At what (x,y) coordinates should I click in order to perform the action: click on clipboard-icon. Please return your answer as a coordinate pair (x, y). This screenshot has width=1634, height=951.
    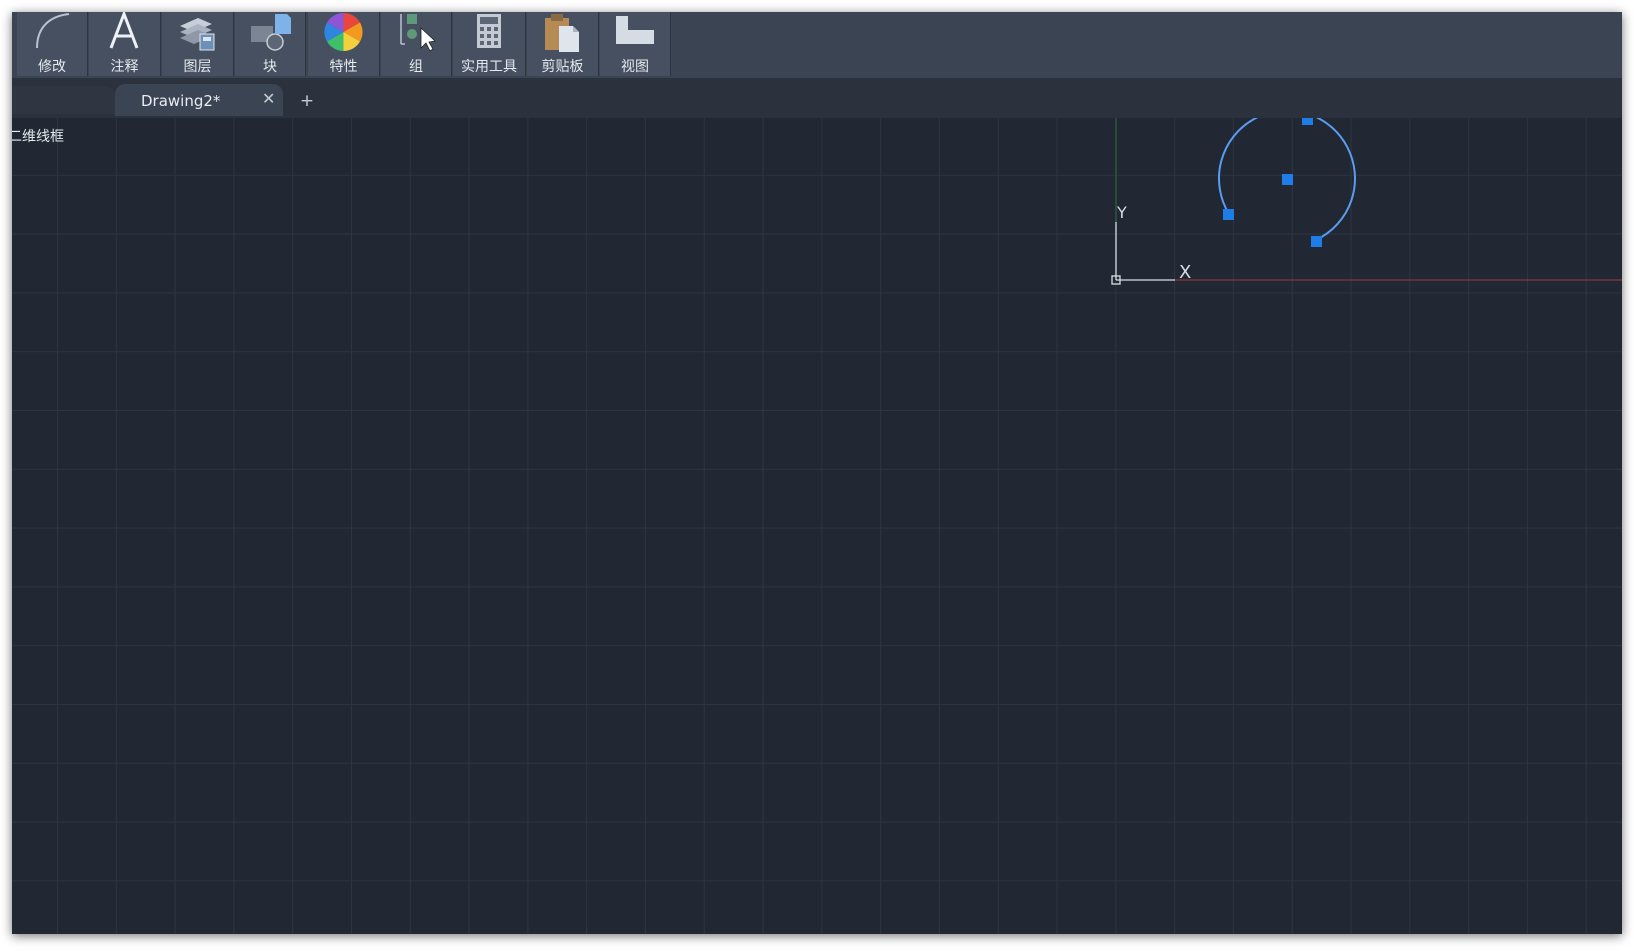
    Looking at the image, I should click on (562, 33).